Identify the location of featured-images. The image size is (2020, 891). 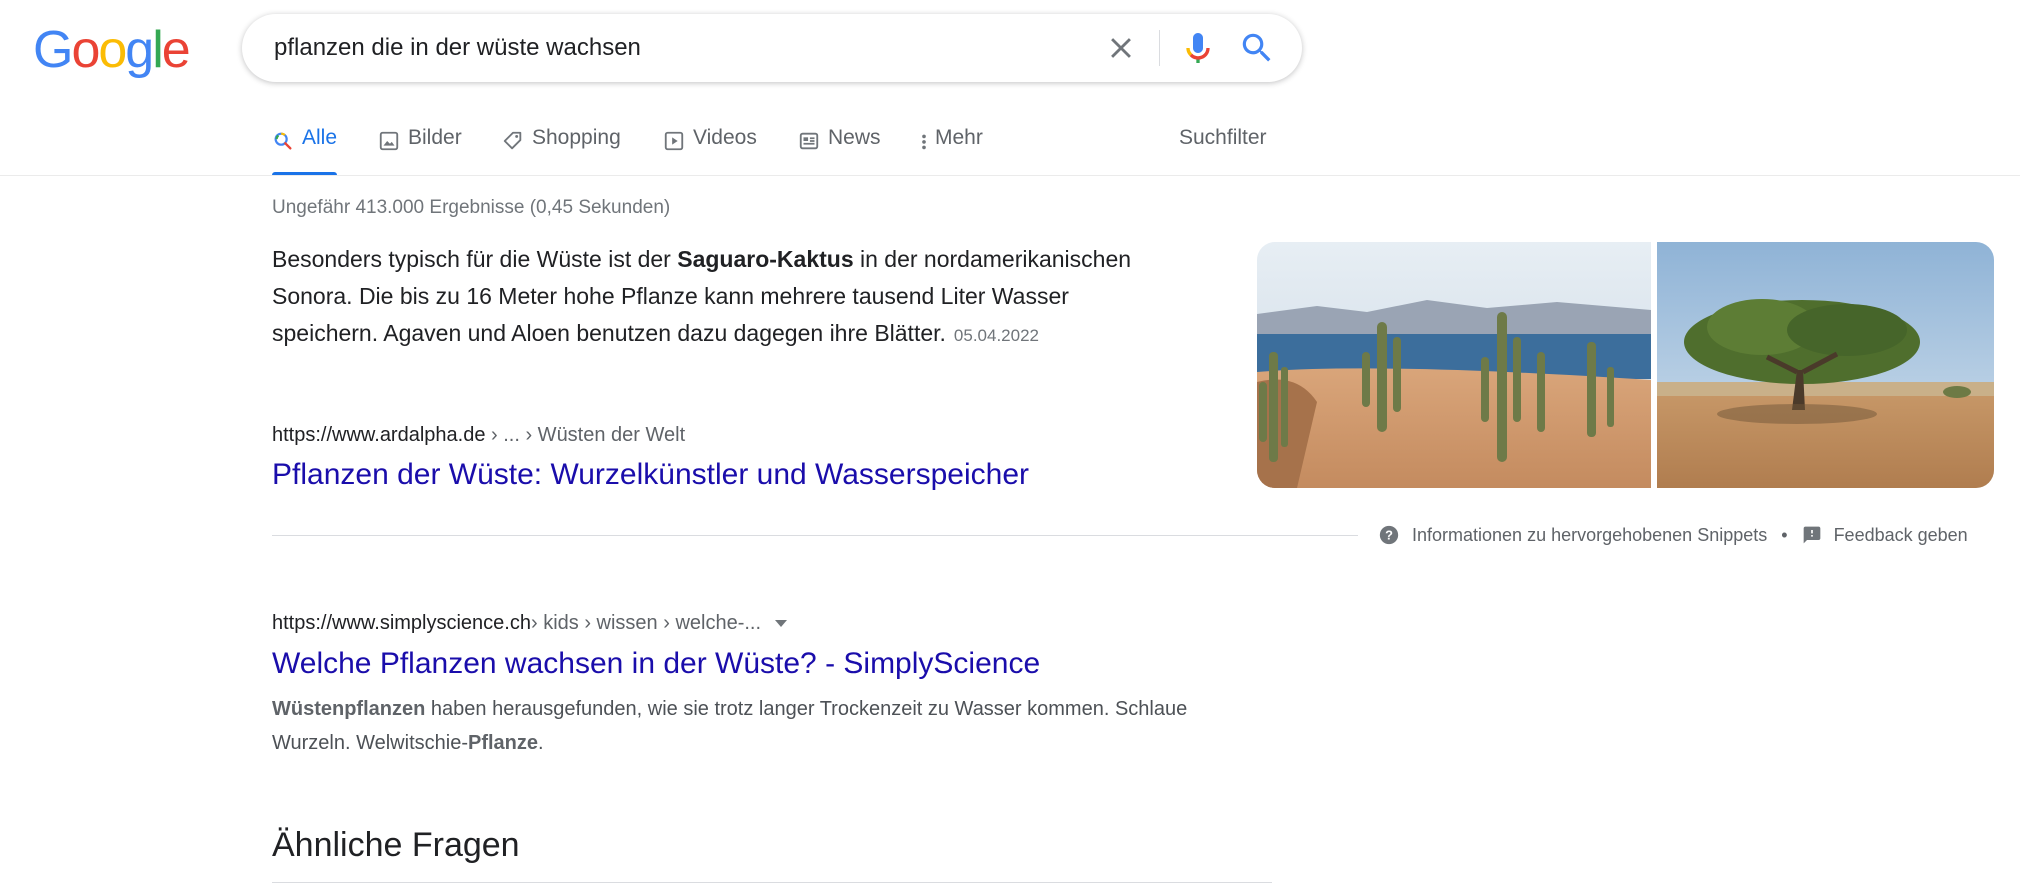
(1625, 365).